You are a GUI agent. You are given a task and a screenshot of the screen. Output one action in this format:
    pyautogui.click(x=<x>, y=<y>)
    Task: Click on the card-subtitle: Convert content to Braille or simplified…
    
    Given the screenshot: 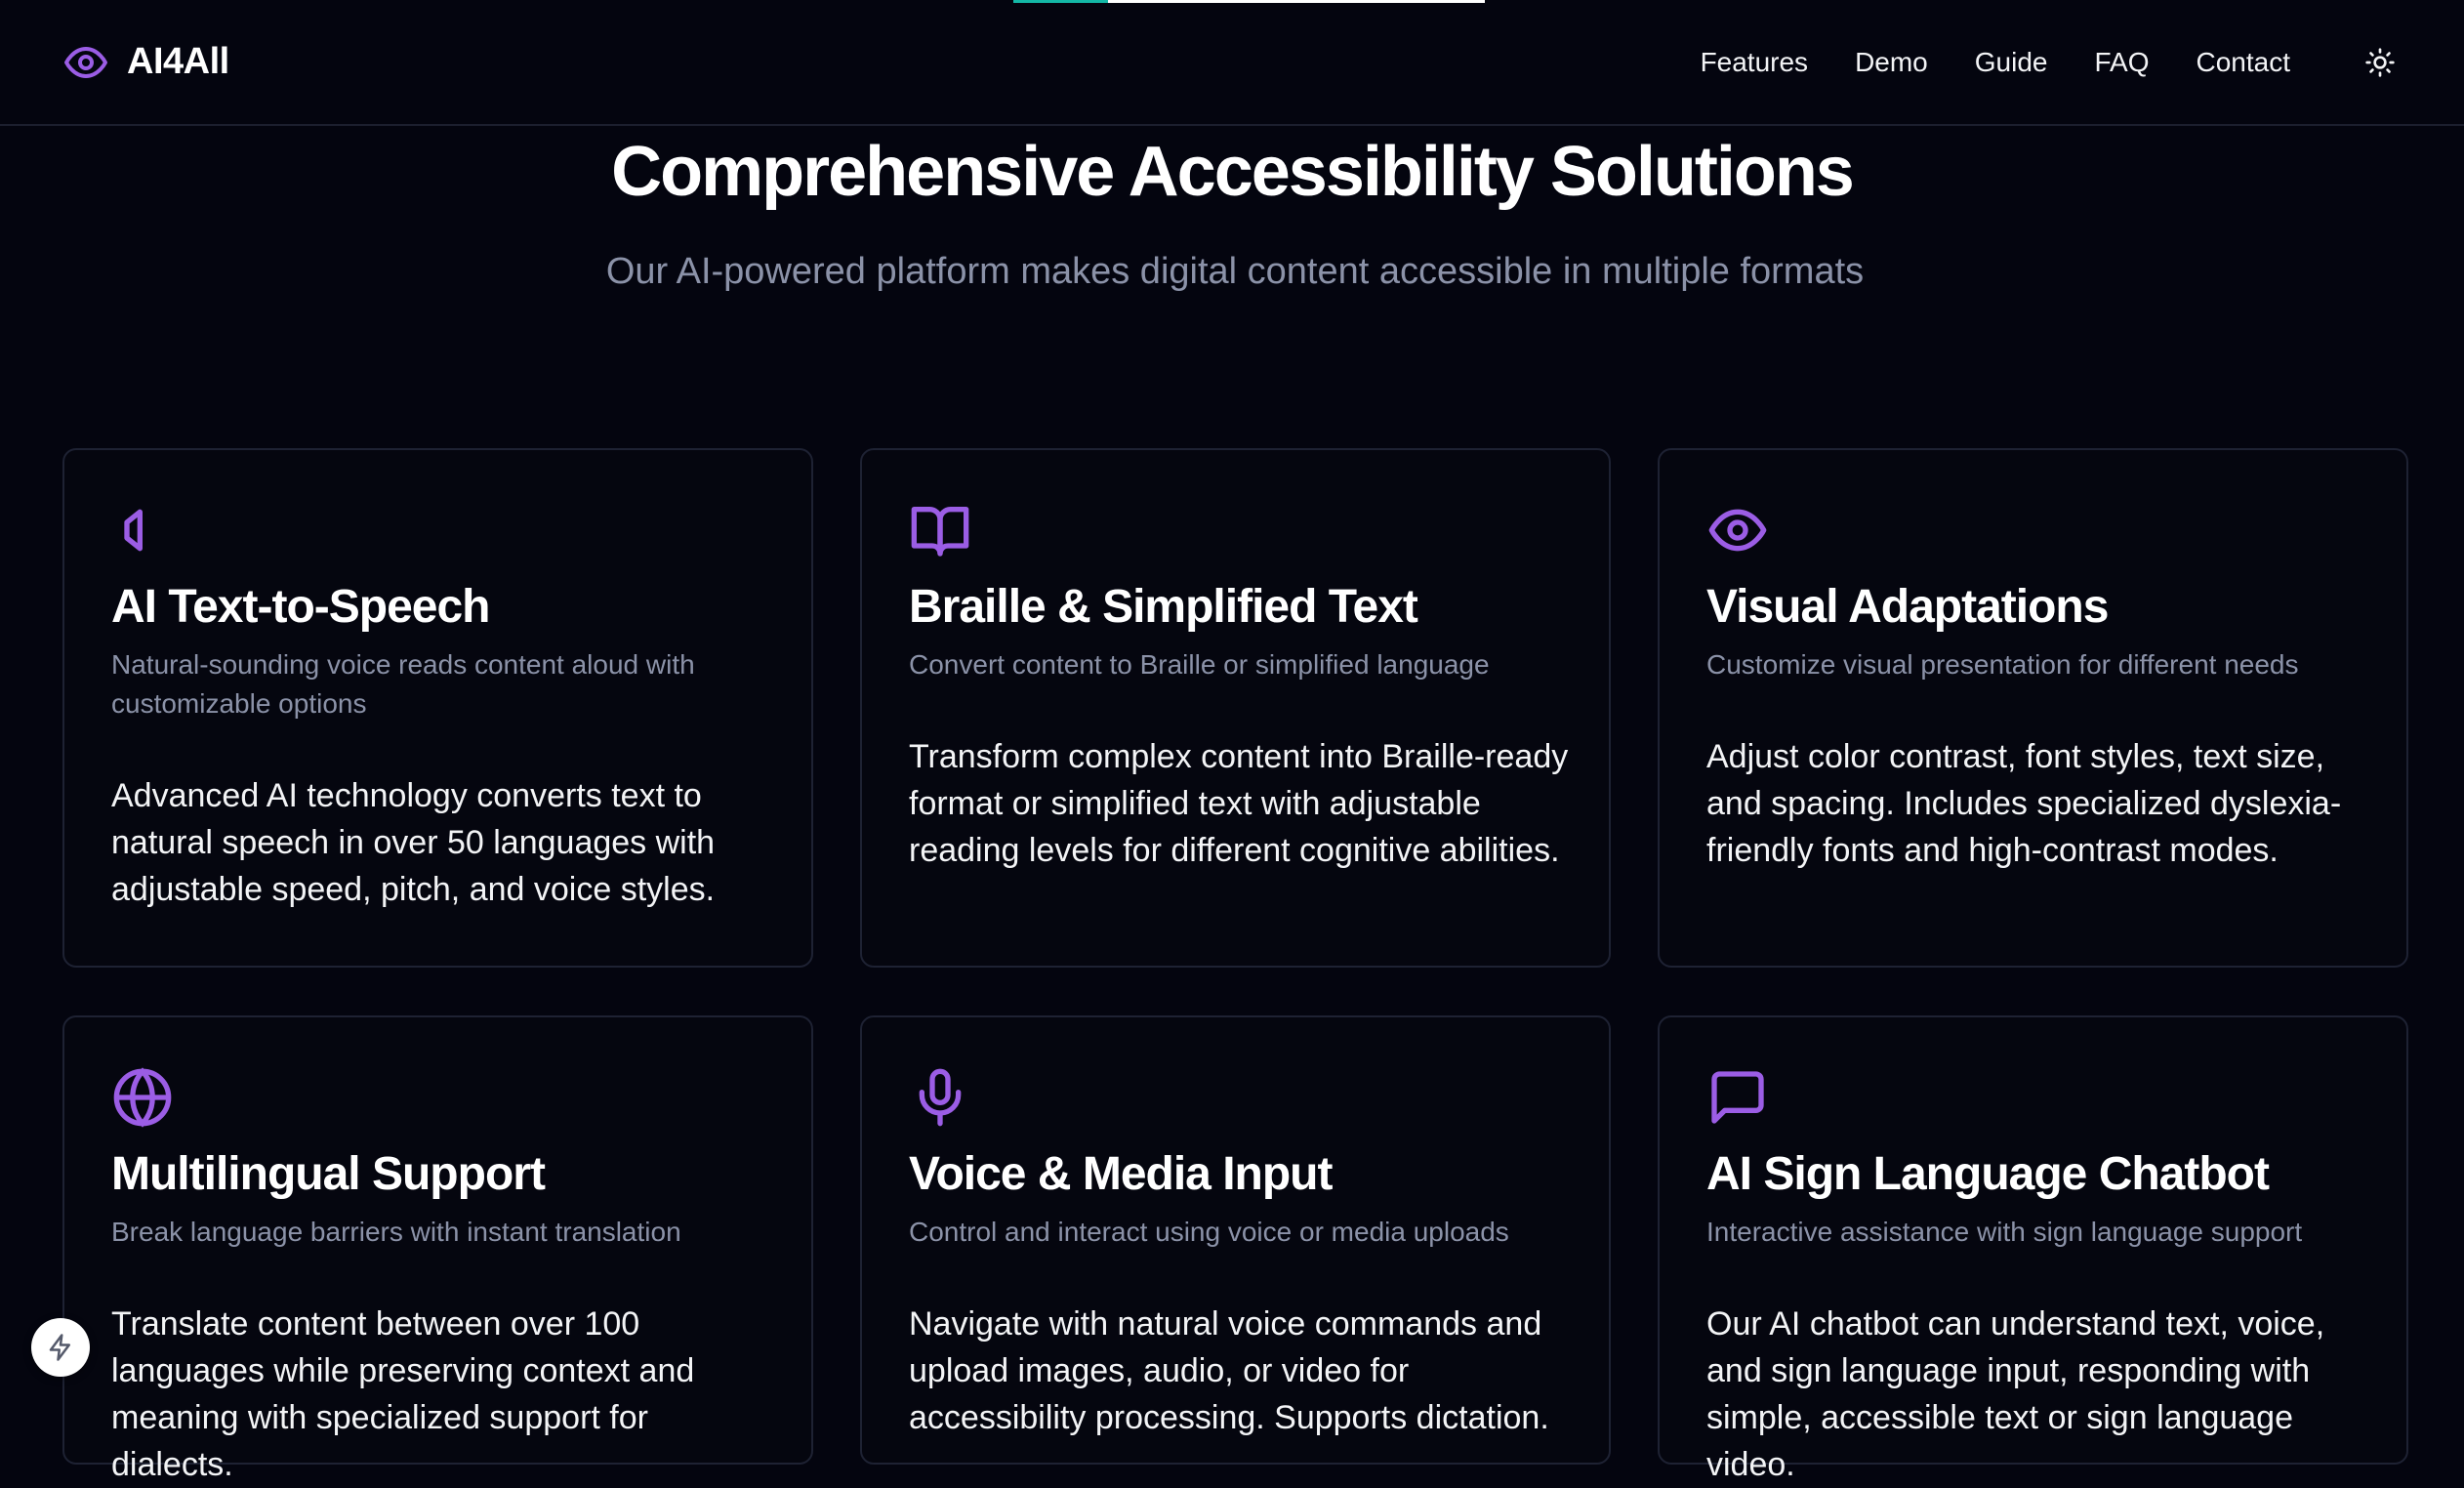 What is the action you would take?
    pyautogui.click(x=1199, y=664)
    